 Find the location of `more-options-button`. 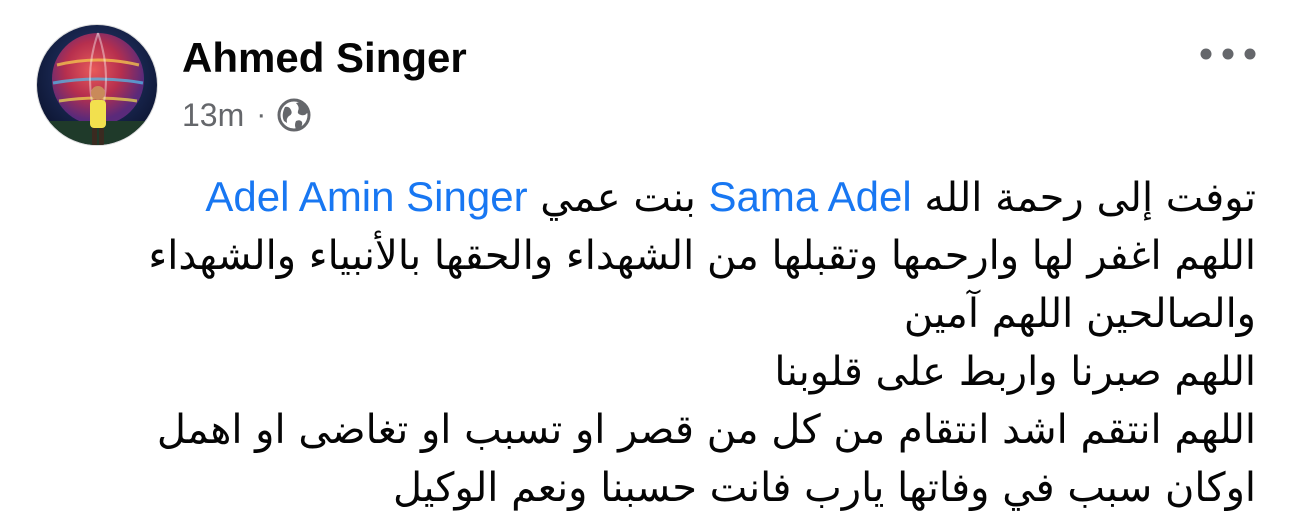

more-options-button is located at coordinates (1228, 54).